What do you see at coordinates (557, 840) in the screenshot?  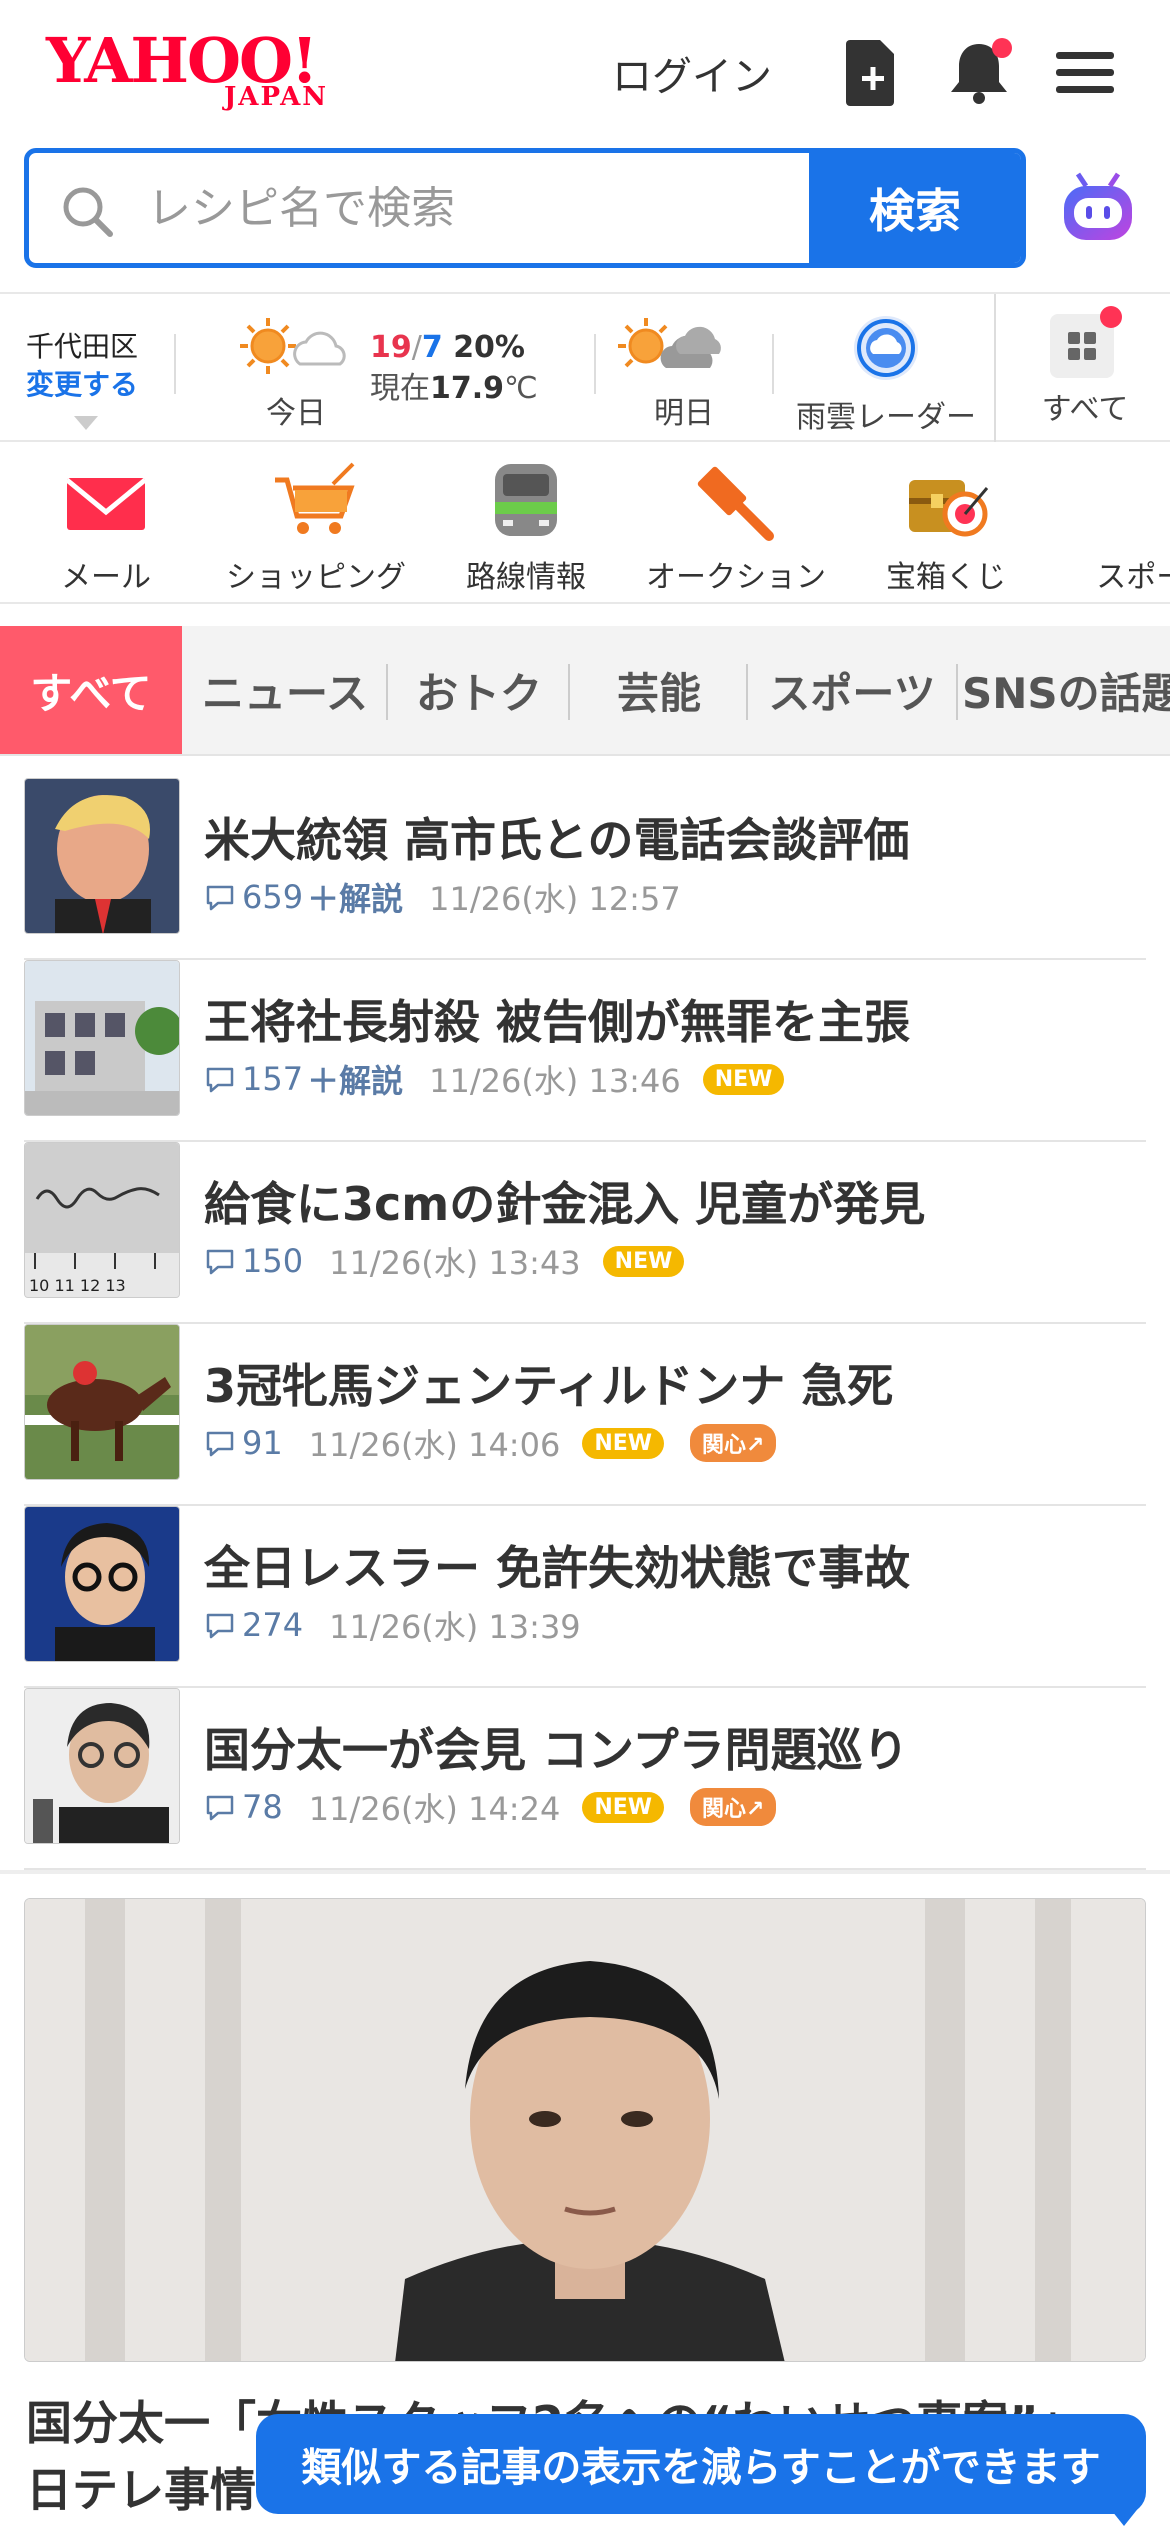 I see `news-title: 米大統領 高市氏との電話会談評価` at bounding box center [557, 840].